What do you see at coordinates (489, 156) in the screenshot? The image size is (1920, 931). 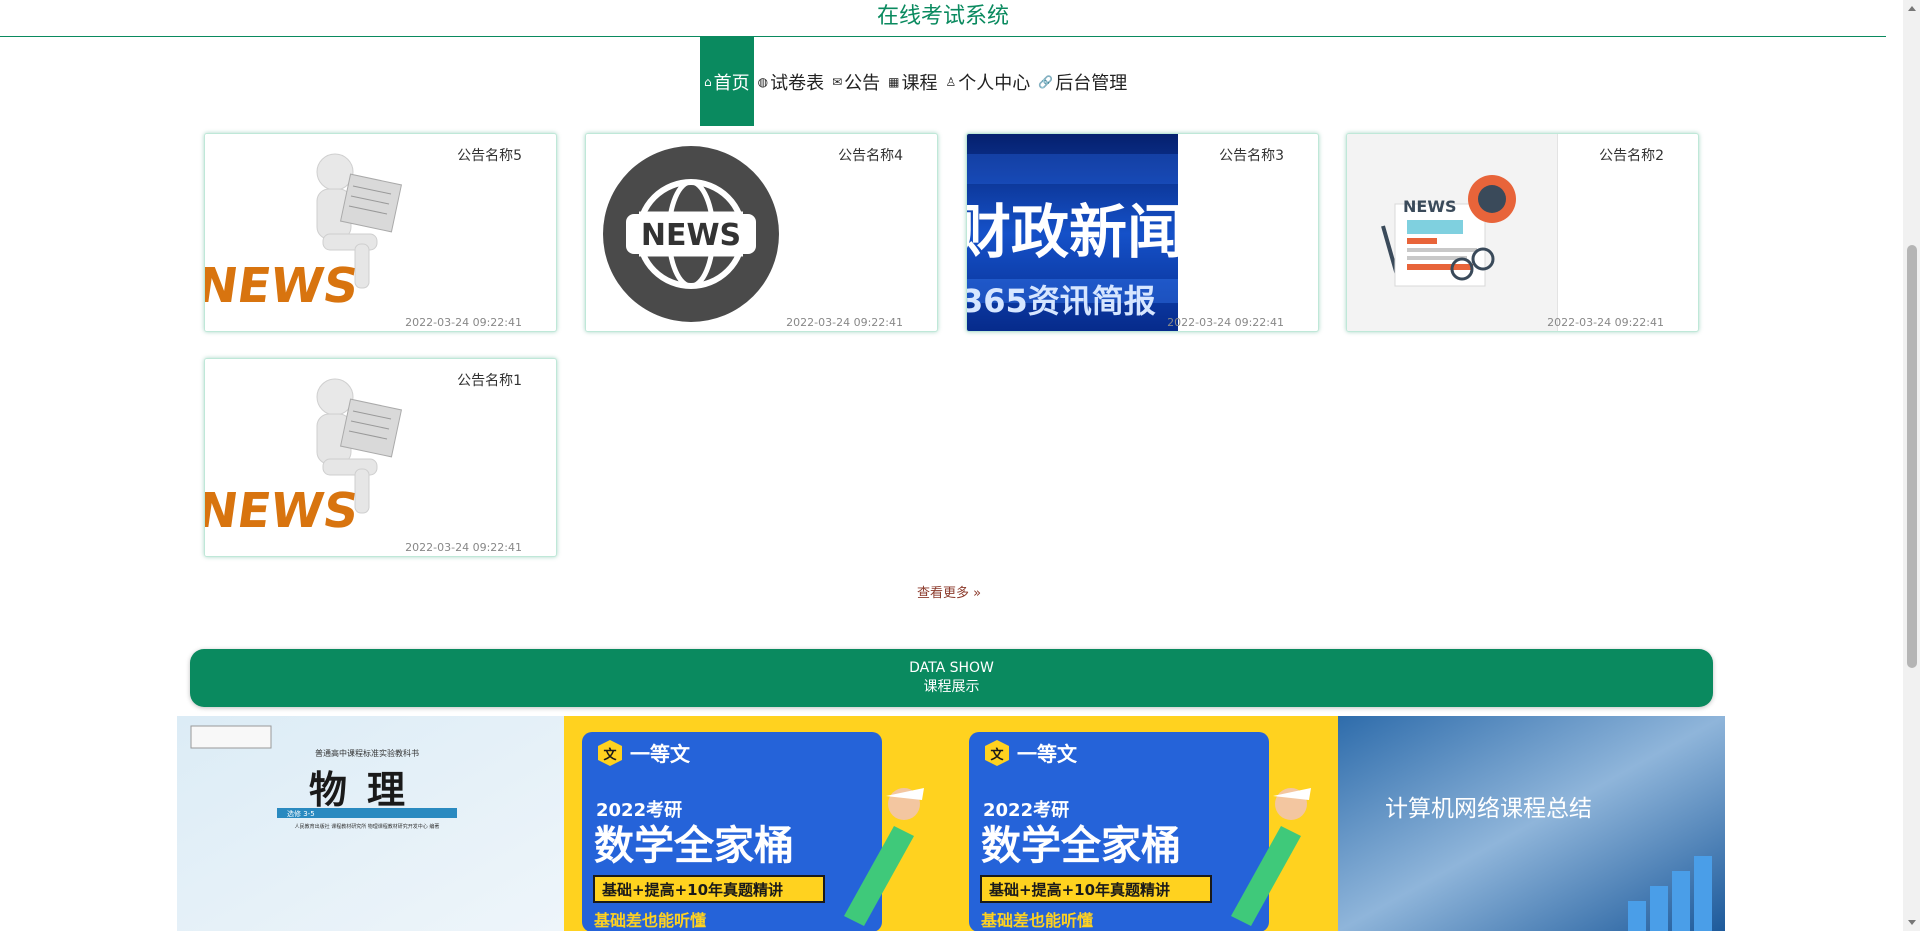 I see `news-title: 公告名称5` at bounding box center [489, 156].